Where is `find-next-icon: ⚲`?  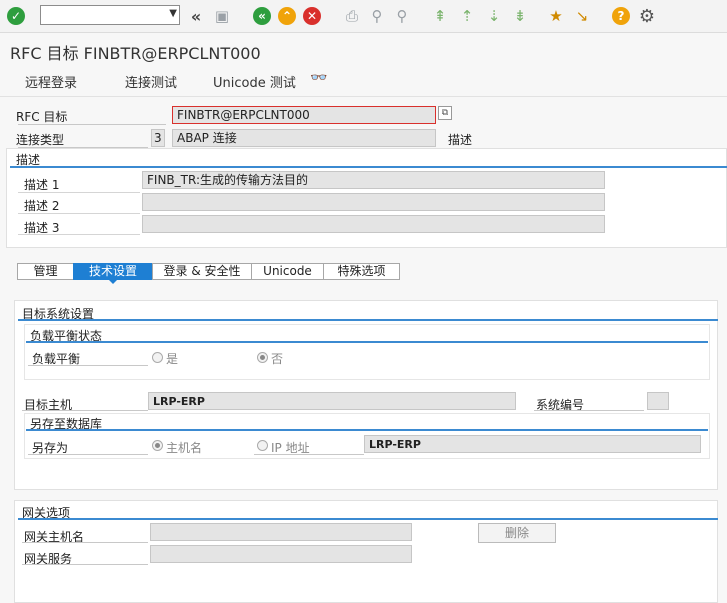
find-next-icon: ⚲ is located at coordinates (402, 16).